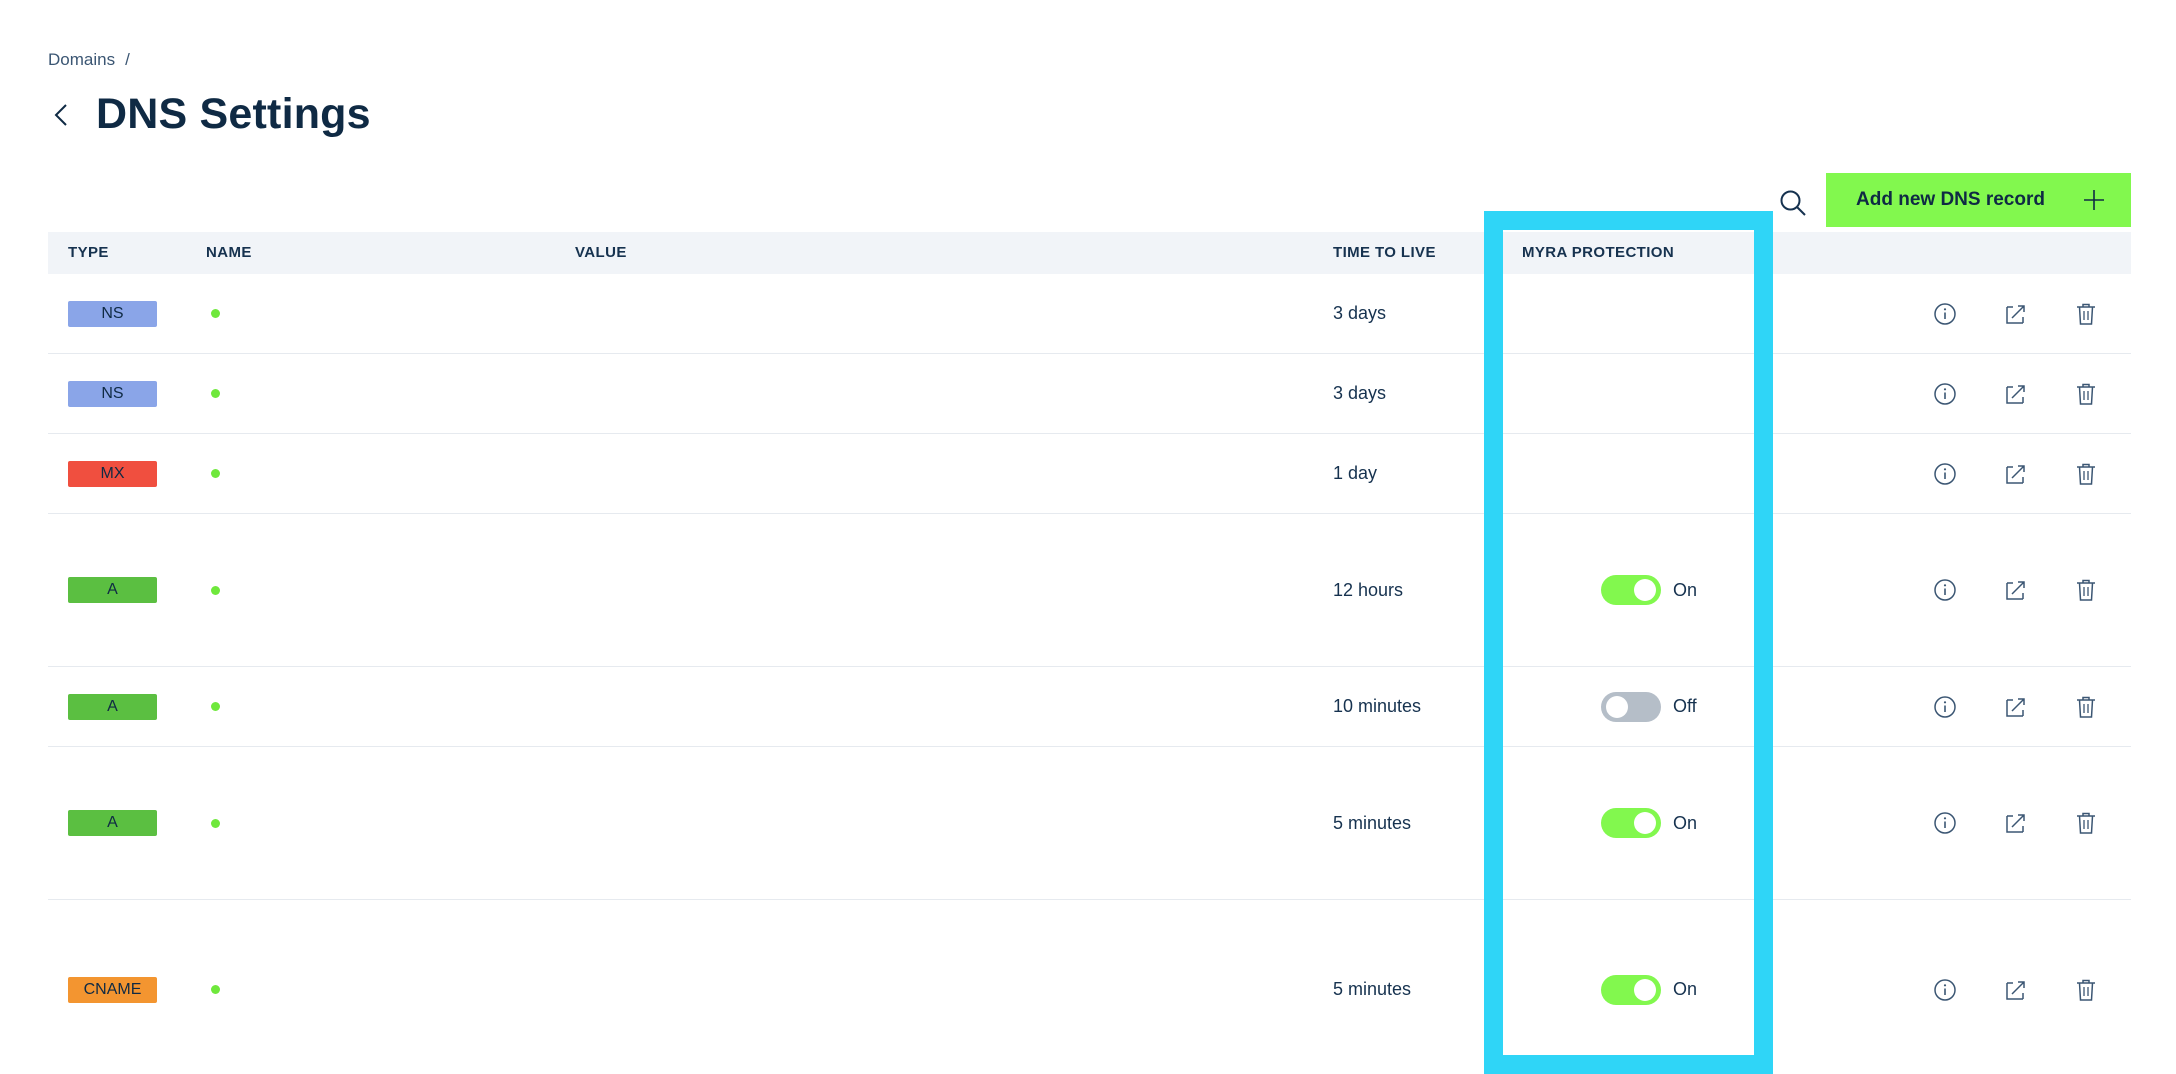  I want to click on title-row: DNS Settings, so click(209, 114).